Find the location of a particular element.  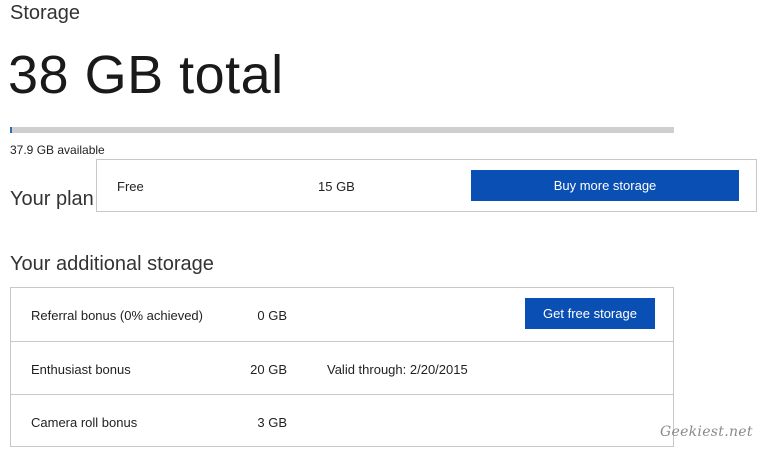

storage-usage-fill is located at coordinates (11, 130).